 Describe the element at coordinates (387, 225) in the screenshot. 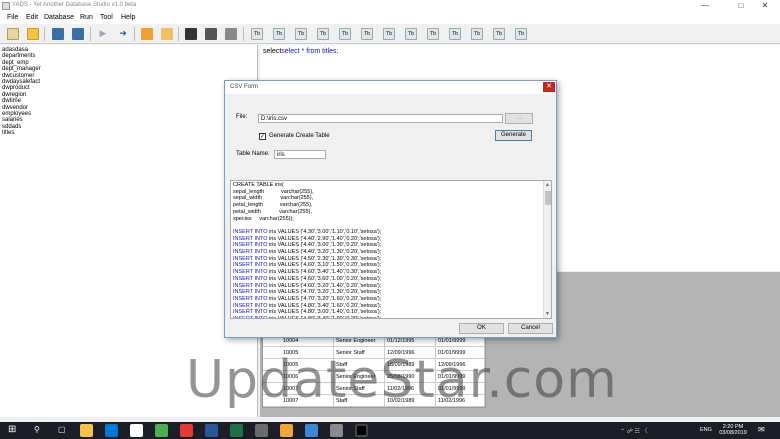

I see `sql-line` at that location.